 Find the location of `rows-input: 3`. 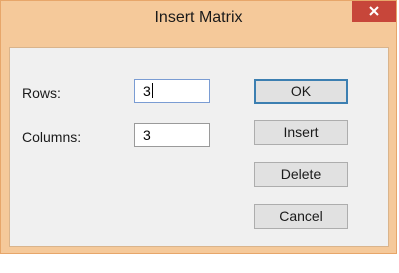

rows-input: 3 is located at coordinates (172, 91).